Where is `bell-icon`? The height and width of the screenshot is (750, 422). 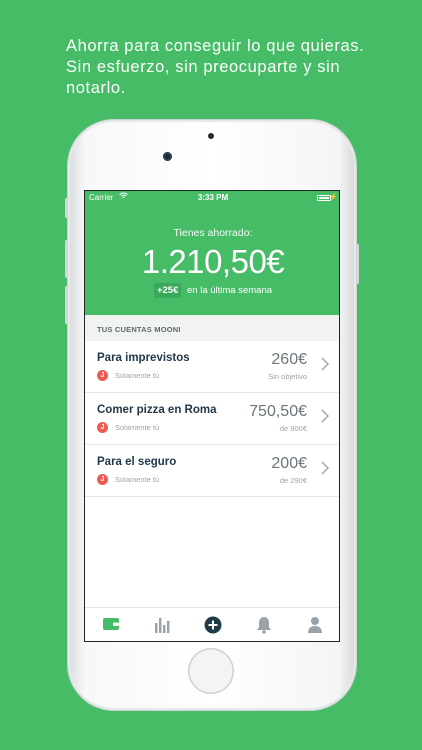
bell-icon is located at coordinates (263, 625).